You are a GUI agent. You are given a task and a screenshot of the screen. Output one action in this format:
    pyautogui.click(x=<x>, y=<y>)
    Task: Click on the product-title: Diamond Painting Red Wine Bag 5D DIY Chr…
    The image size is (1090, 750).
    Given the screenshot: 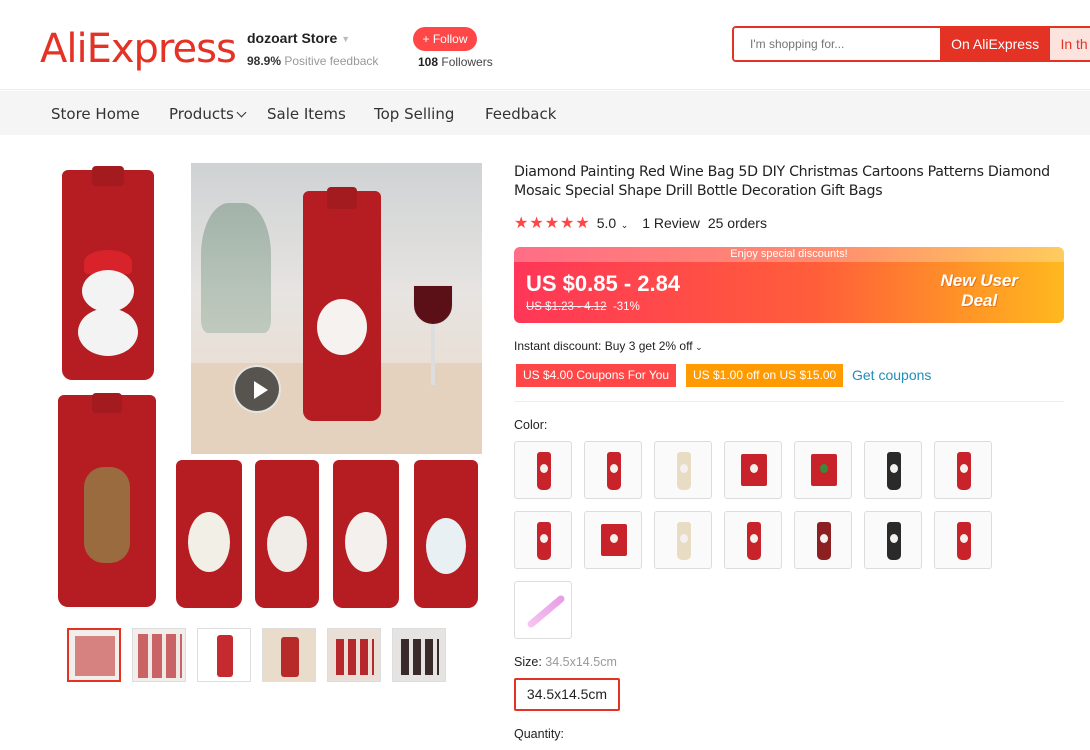 What is the action you would take?
    pyautogui.click(x=782, y=181)
    